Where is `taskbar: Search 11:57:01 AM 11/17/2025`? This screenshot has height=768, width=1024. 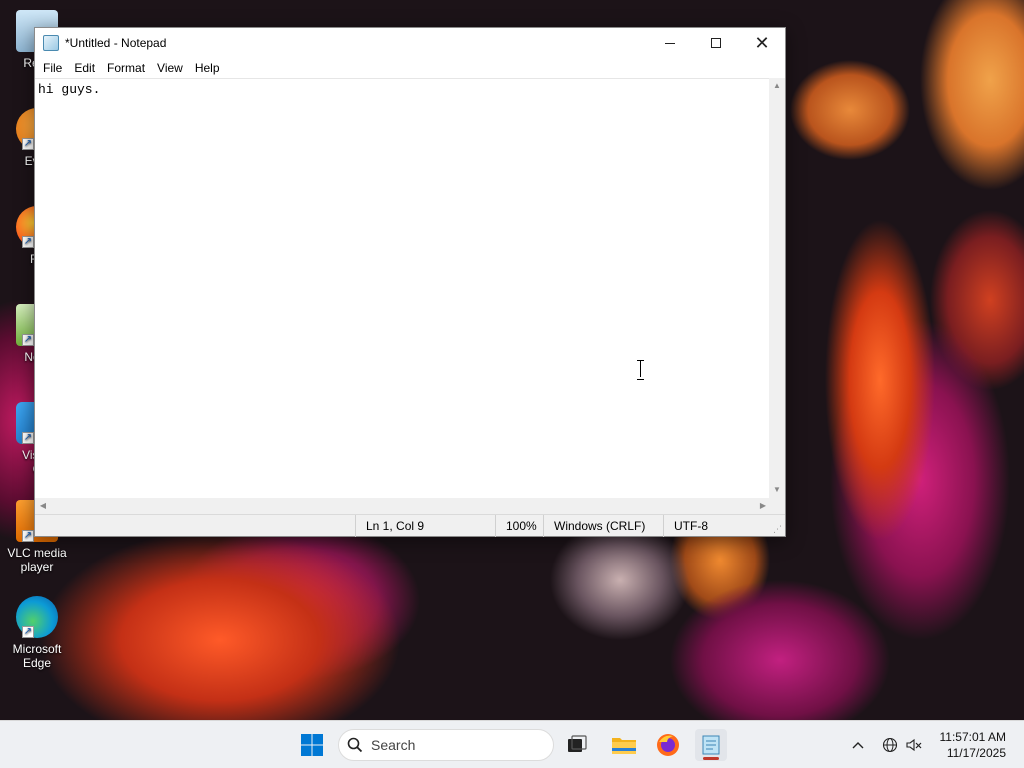 taskbar: Search 11:57:01 AM 11/17/2025 is located at coordinates (512, 744).